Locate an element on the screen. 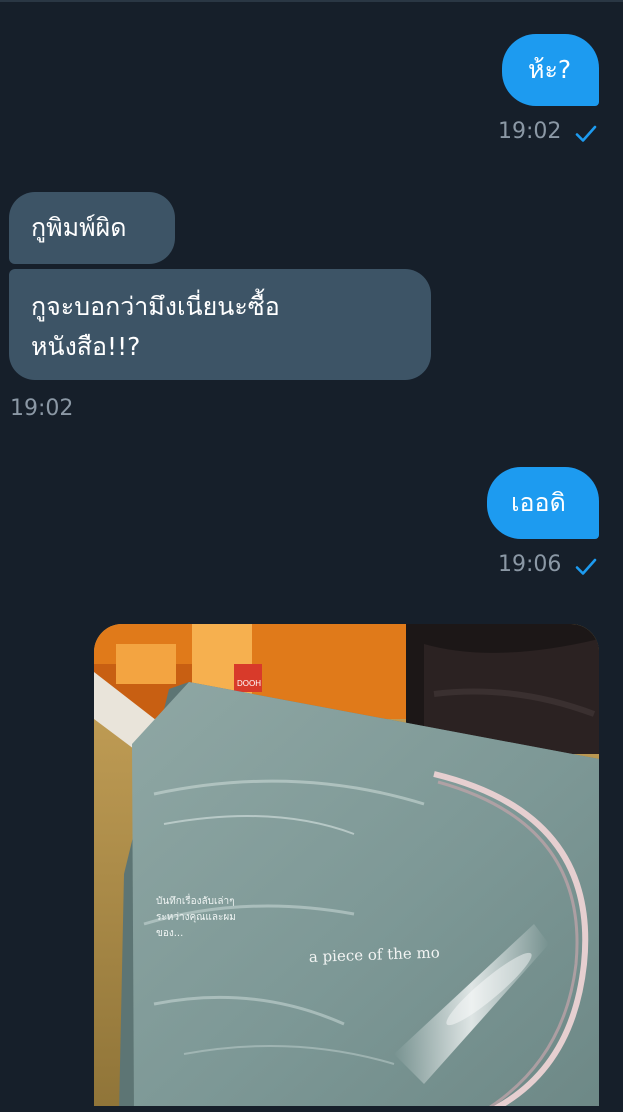  message-text-line: กูจะบอกว่ามึงเนี่ยนะซื้อ is located at coordinates (155, 306).